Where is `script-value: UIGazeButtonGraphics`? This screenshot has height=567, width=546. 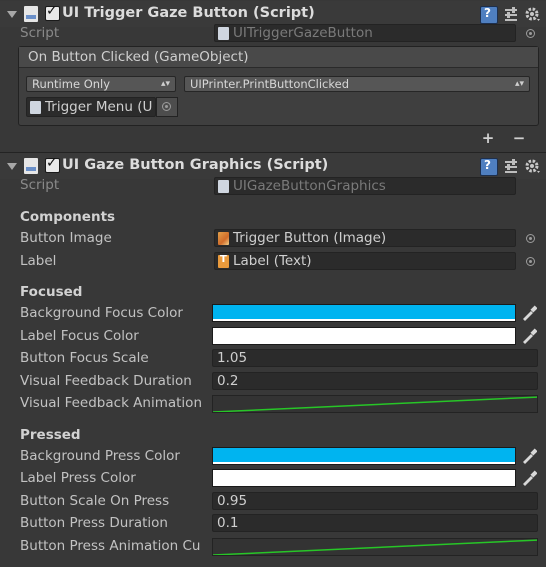 script-value: UIGazeButtonGraphics is located at coordinates (309, 186).